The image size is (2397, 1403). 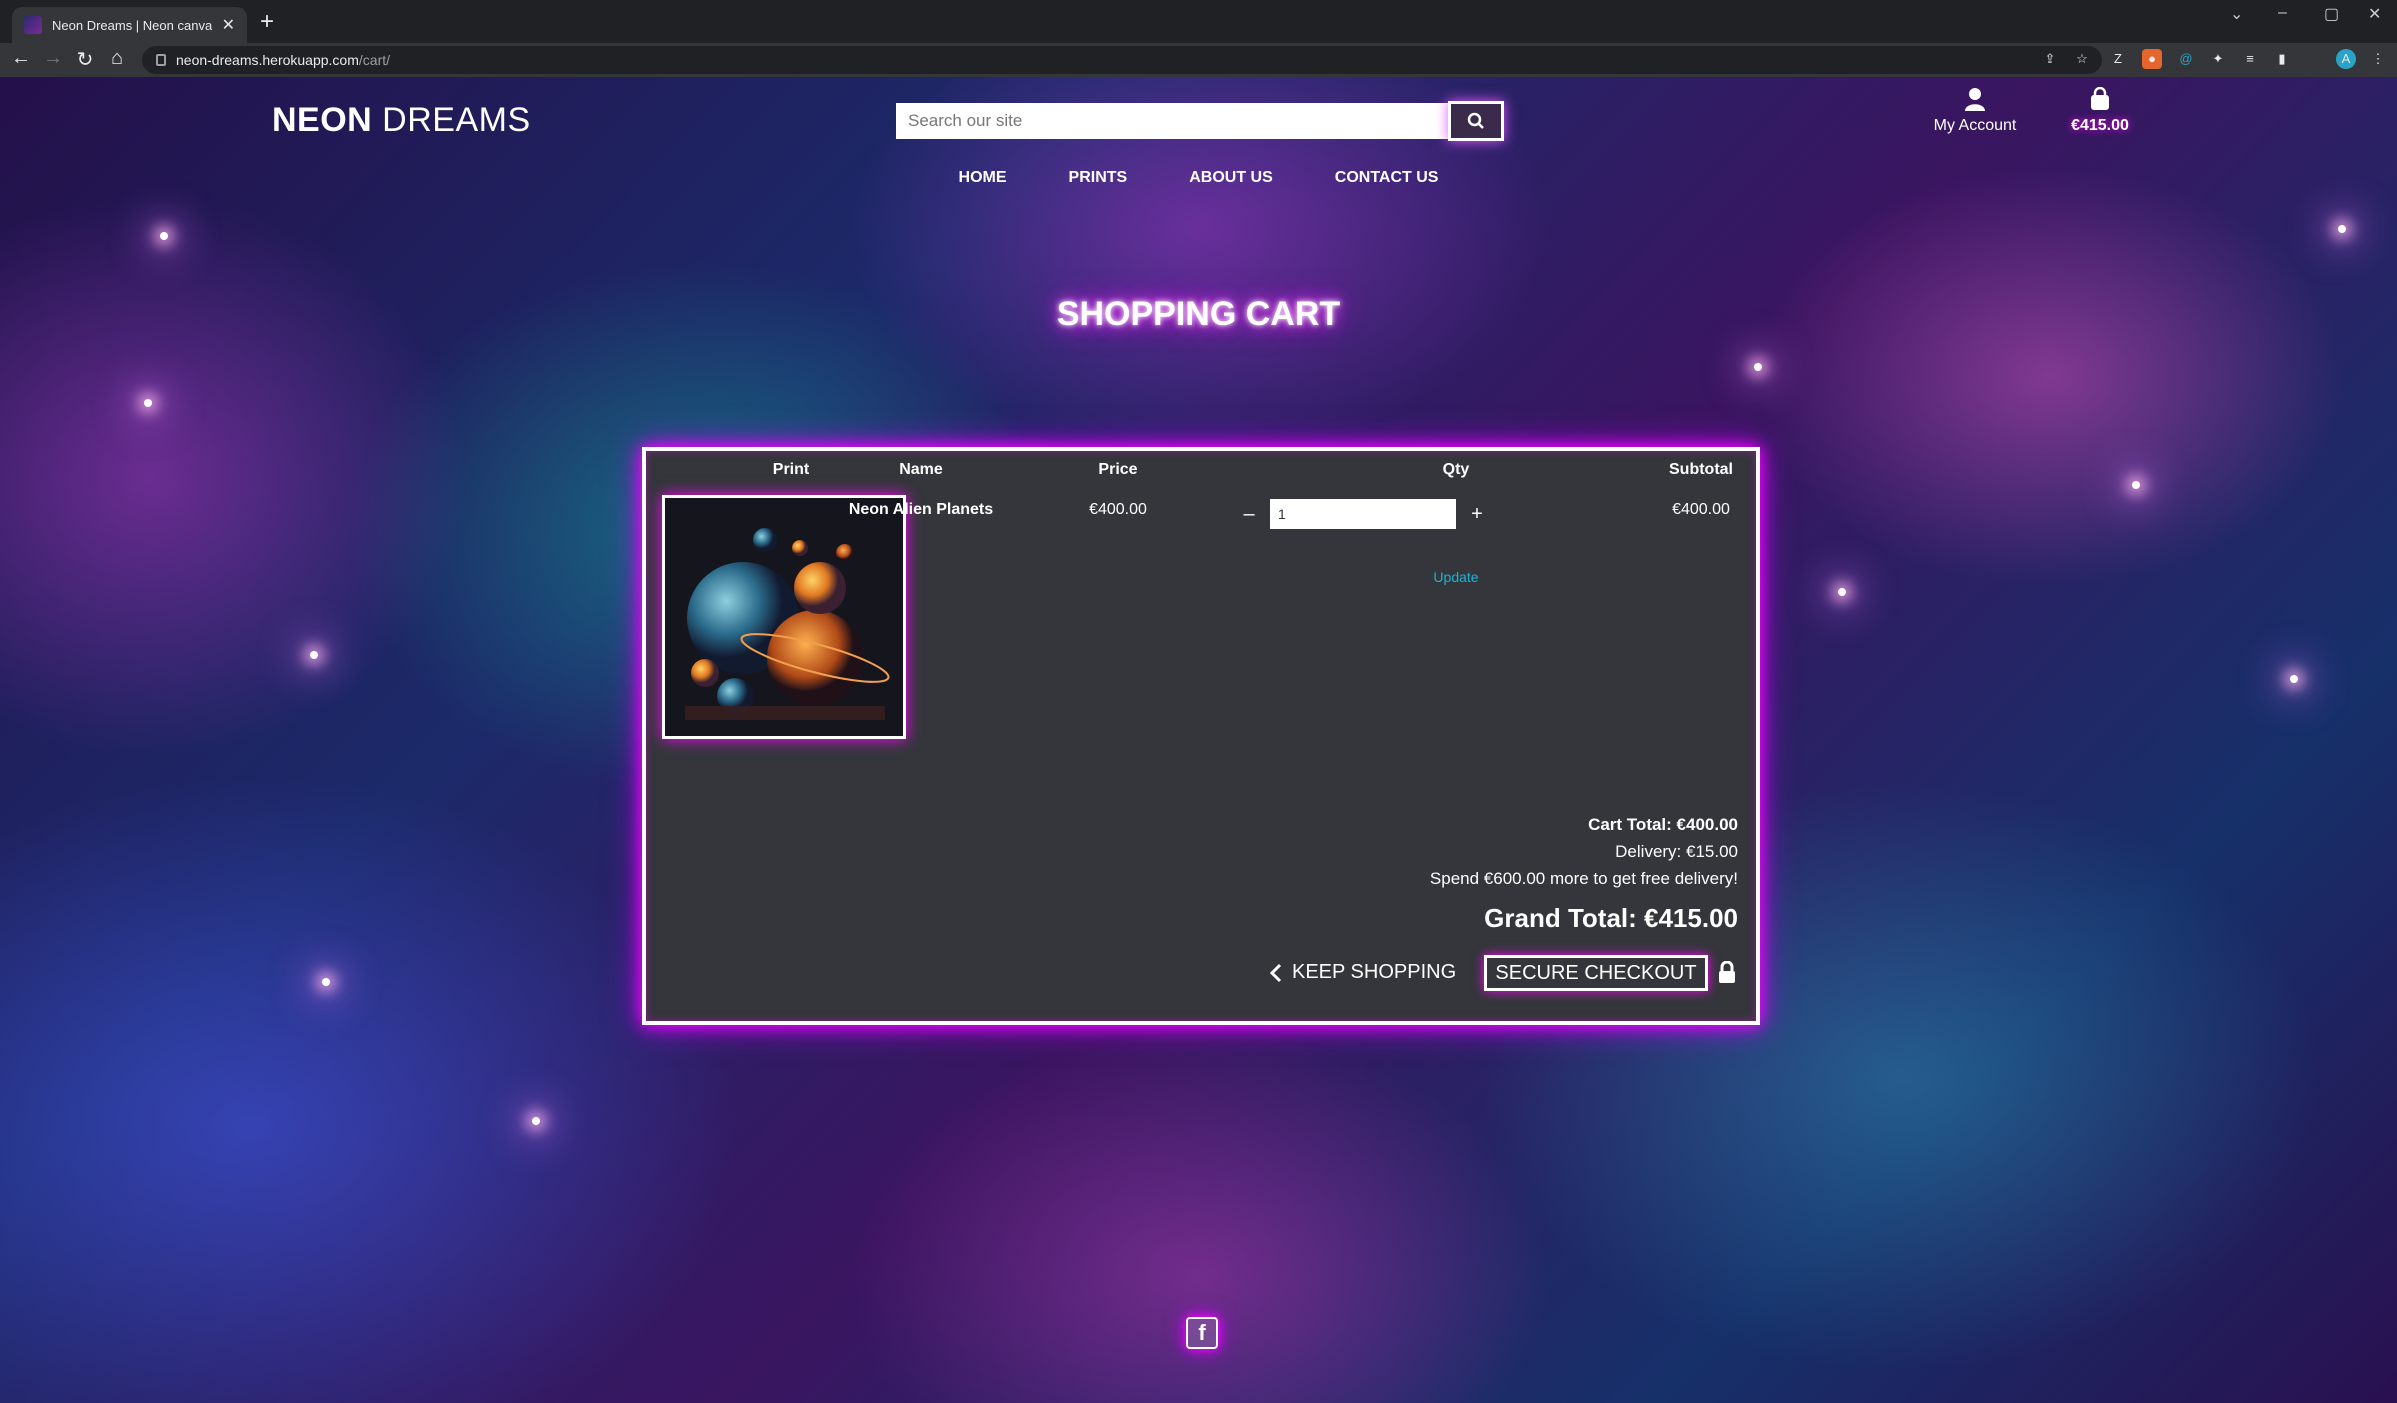 I want to click on site-logo: NEON DREAMS, so click(x=401, y=120).